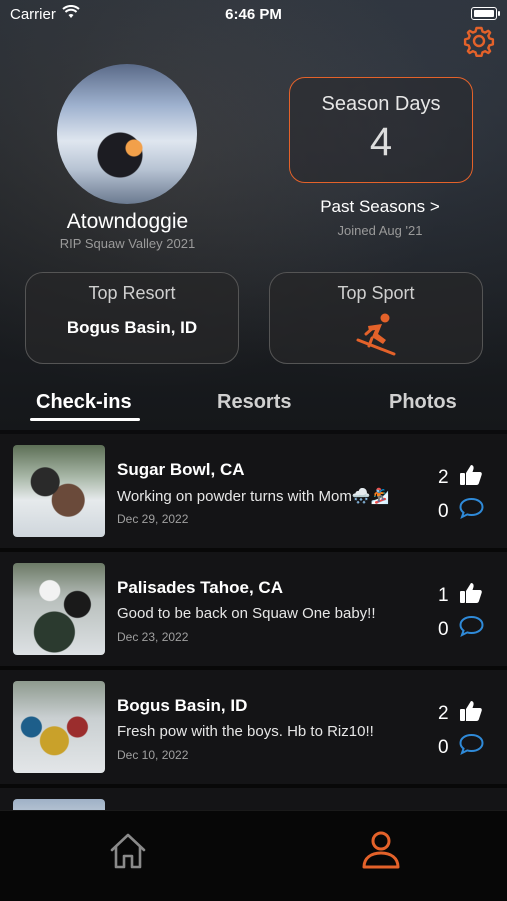 The height and width of the screenshot is (901, 507). I want to click on past-seasons-link: Past Seasons >, so click(380, 207).